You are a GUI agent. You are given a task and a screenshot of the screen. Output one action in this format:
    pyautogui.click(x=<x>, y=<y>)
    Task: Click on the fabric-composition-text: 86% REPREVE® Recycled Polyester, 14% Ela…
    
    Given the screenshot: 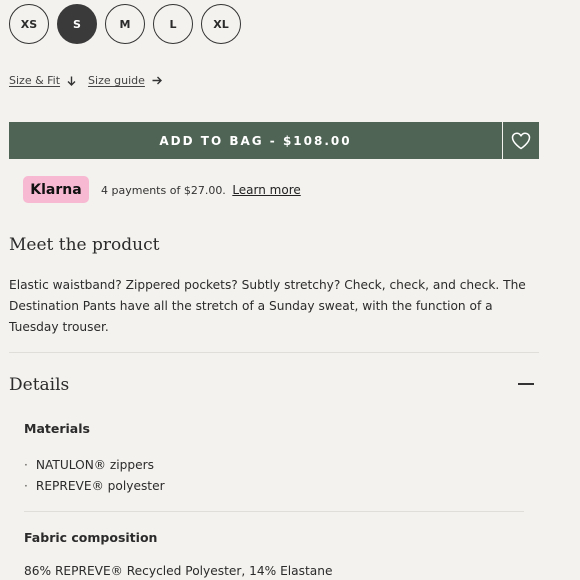 What is the action you would take?
    pyautogui.click(x=178, y=571)
    